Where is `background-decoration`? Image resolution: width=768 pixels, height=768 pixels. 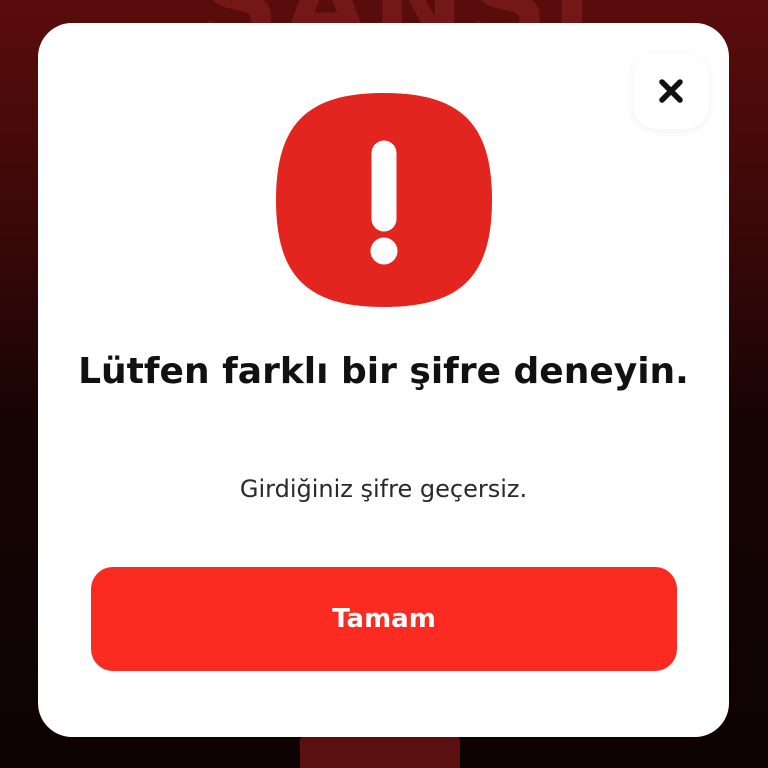
background-decoration is located at coordinates (380, 751).